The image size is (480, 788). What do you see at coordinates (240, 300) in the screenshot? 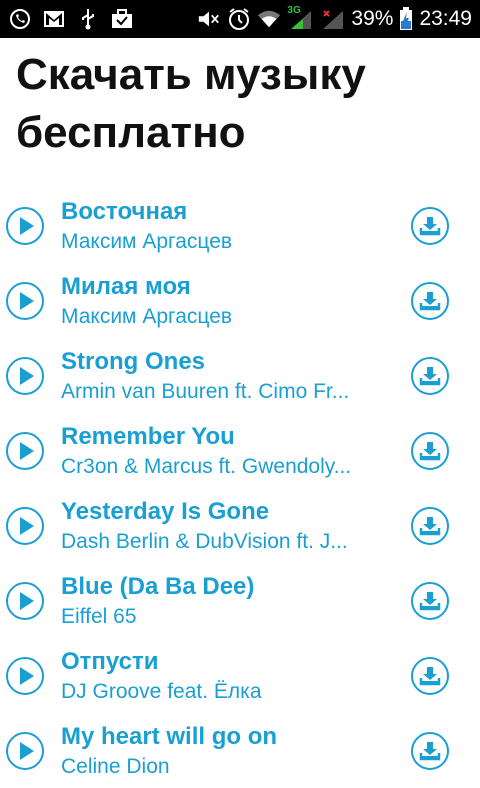
I see `list-item: Милая моя Максим Аргасцев` at bounding box center [240, 300].